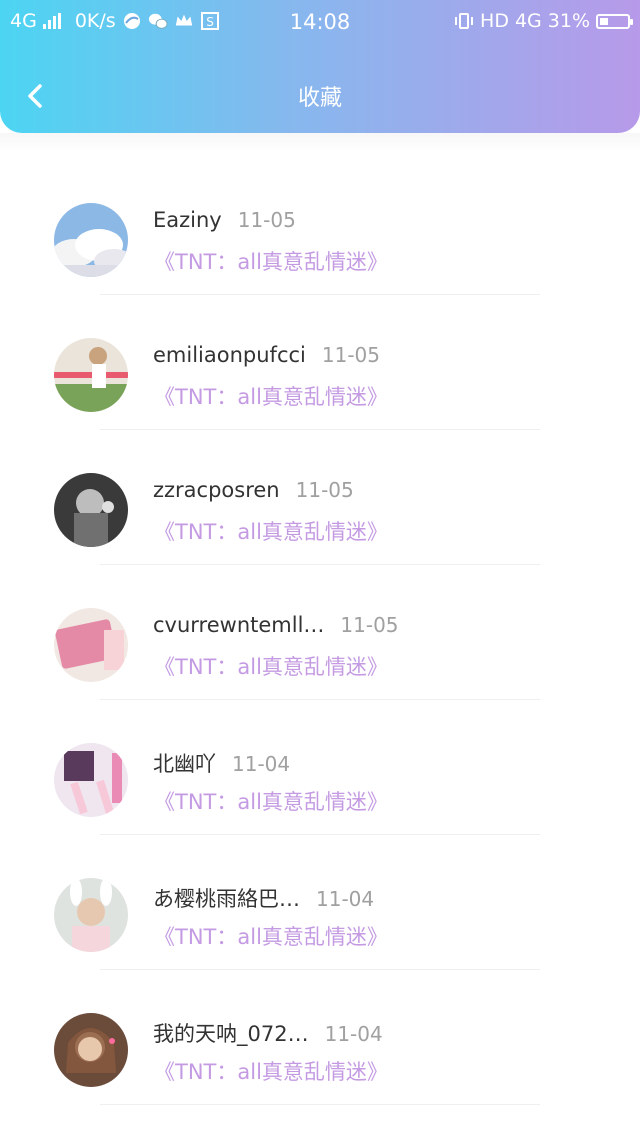 The width and height of the screenshot is (640, 1138). I want to click on user-name: emiliaonpufcci, so click(229, 355).